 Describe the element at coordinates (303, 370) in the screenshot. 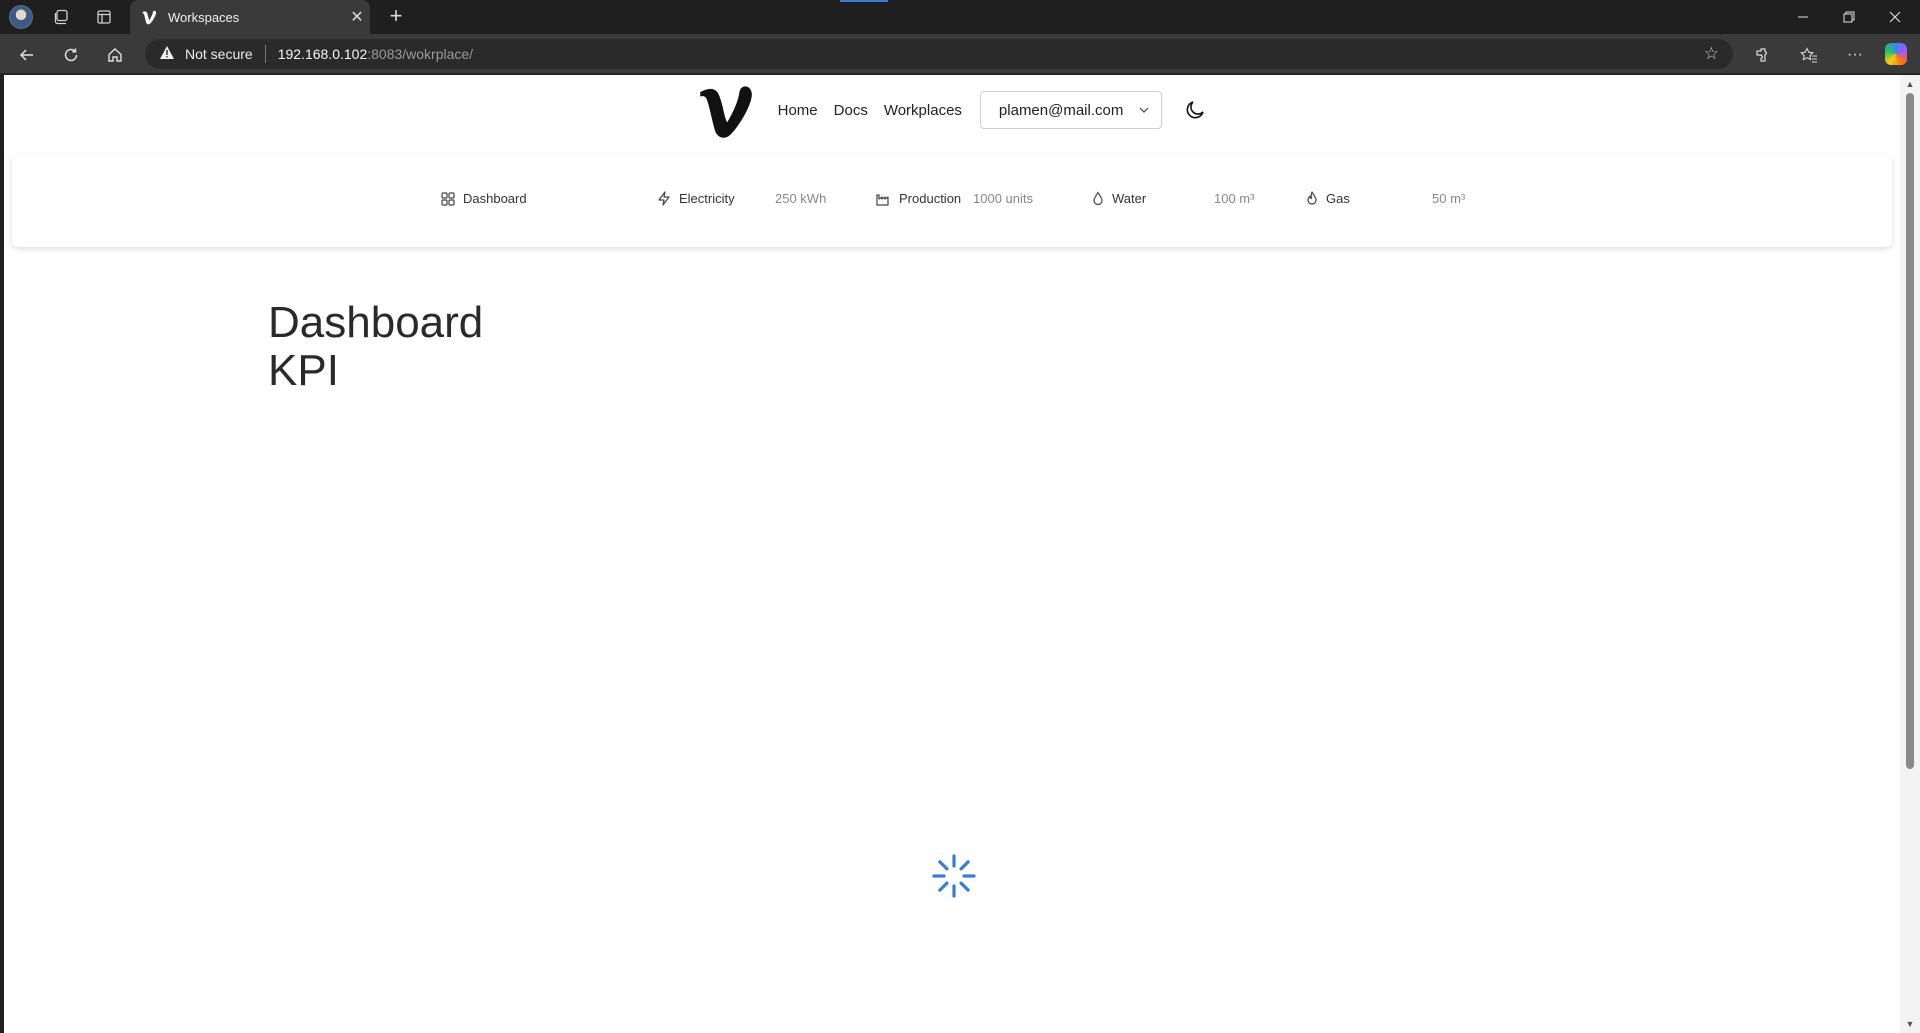

I see `page-title-line2: KPI` at that location.